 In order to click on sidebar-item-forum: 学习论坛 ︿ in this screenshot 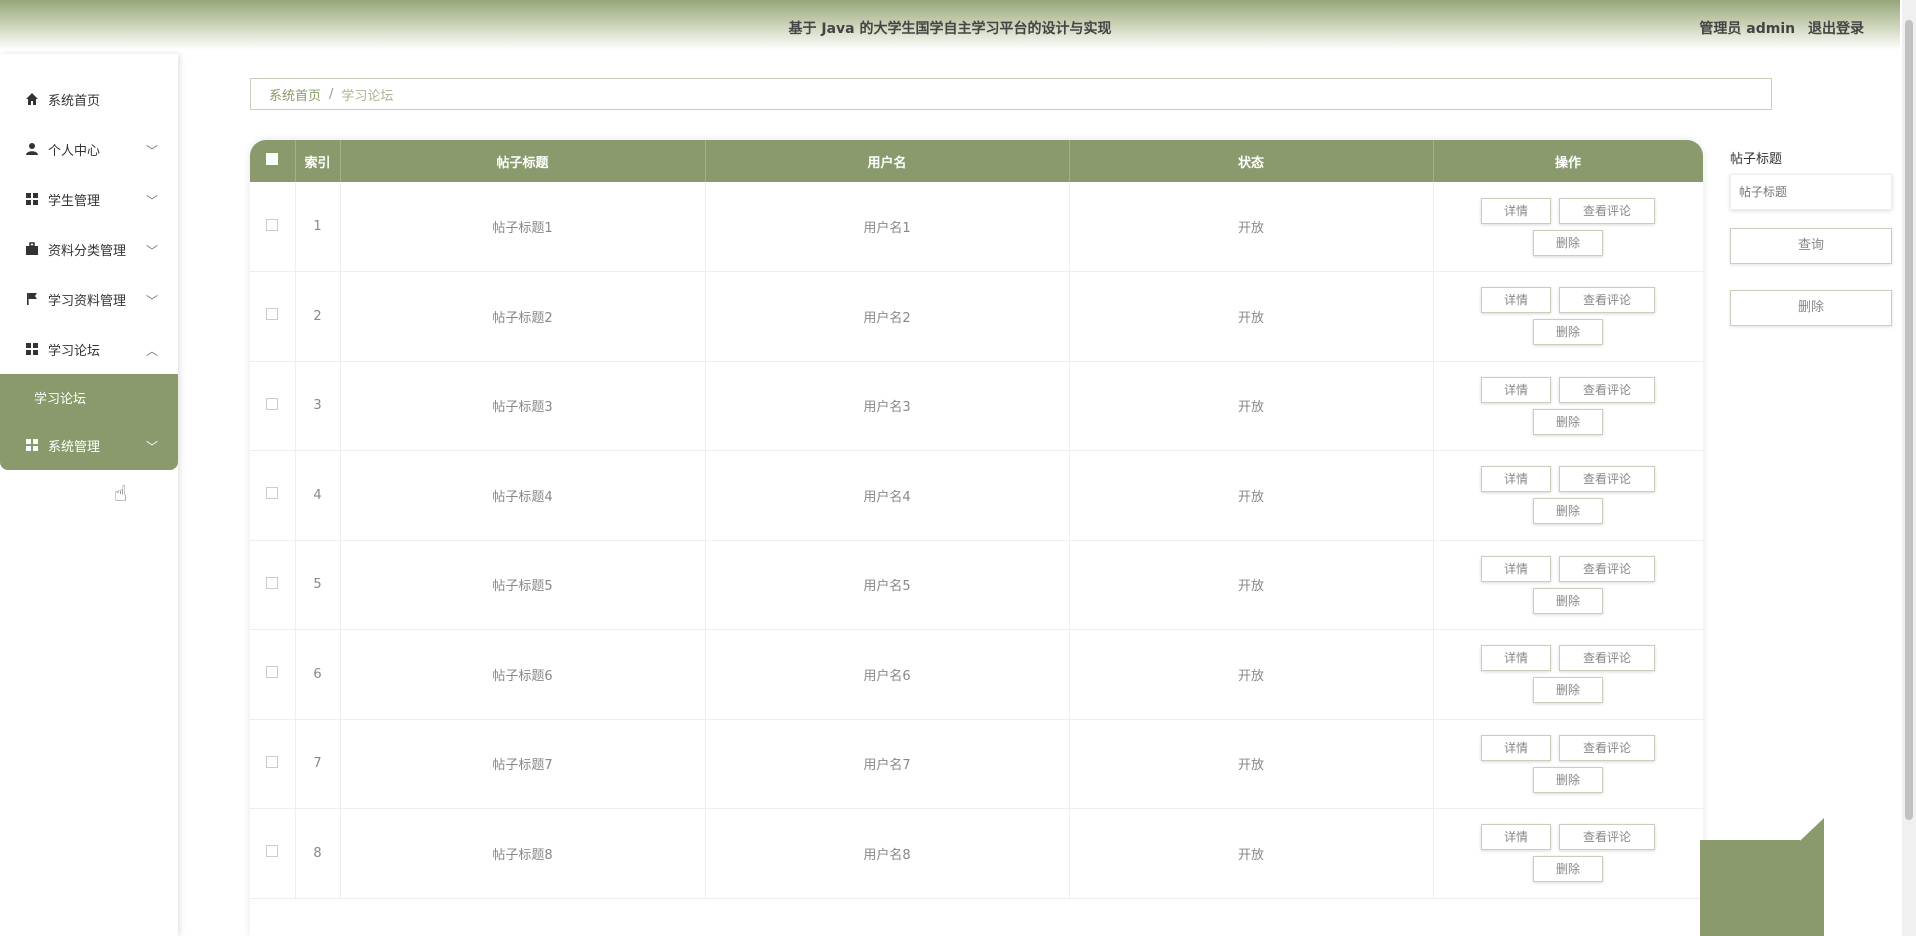, I will do `click(89, 349)`.